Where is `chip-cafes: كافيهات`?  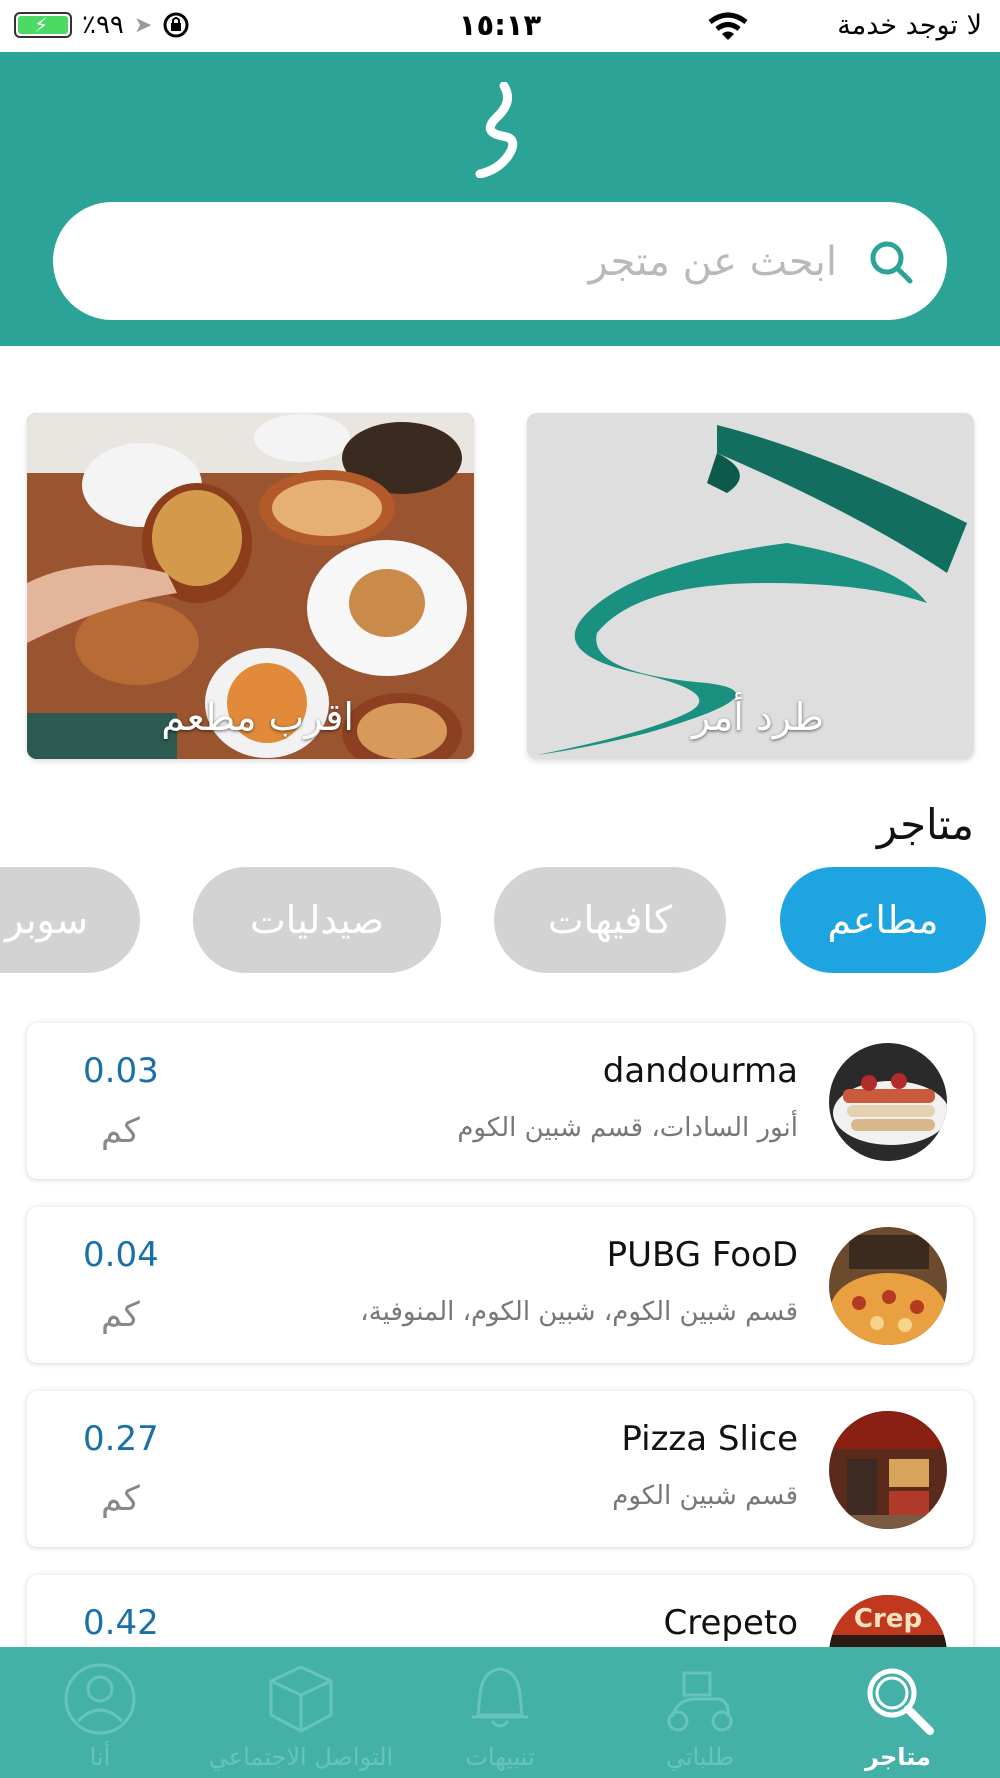 chip-cafes: كافيهات is located at coordinates (610, 920).